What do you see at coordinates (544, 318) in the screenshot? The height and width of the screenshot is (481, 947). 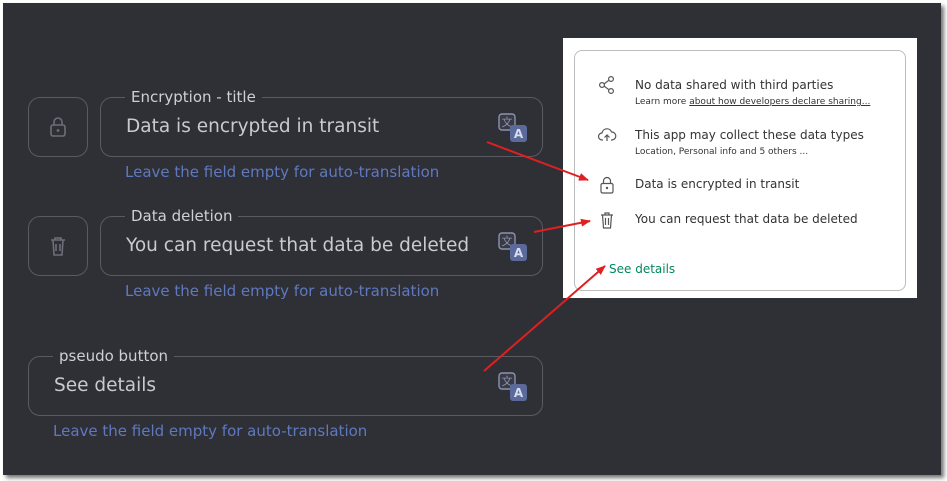 I see `arrow-see-details` at bounding box center [544, 318].